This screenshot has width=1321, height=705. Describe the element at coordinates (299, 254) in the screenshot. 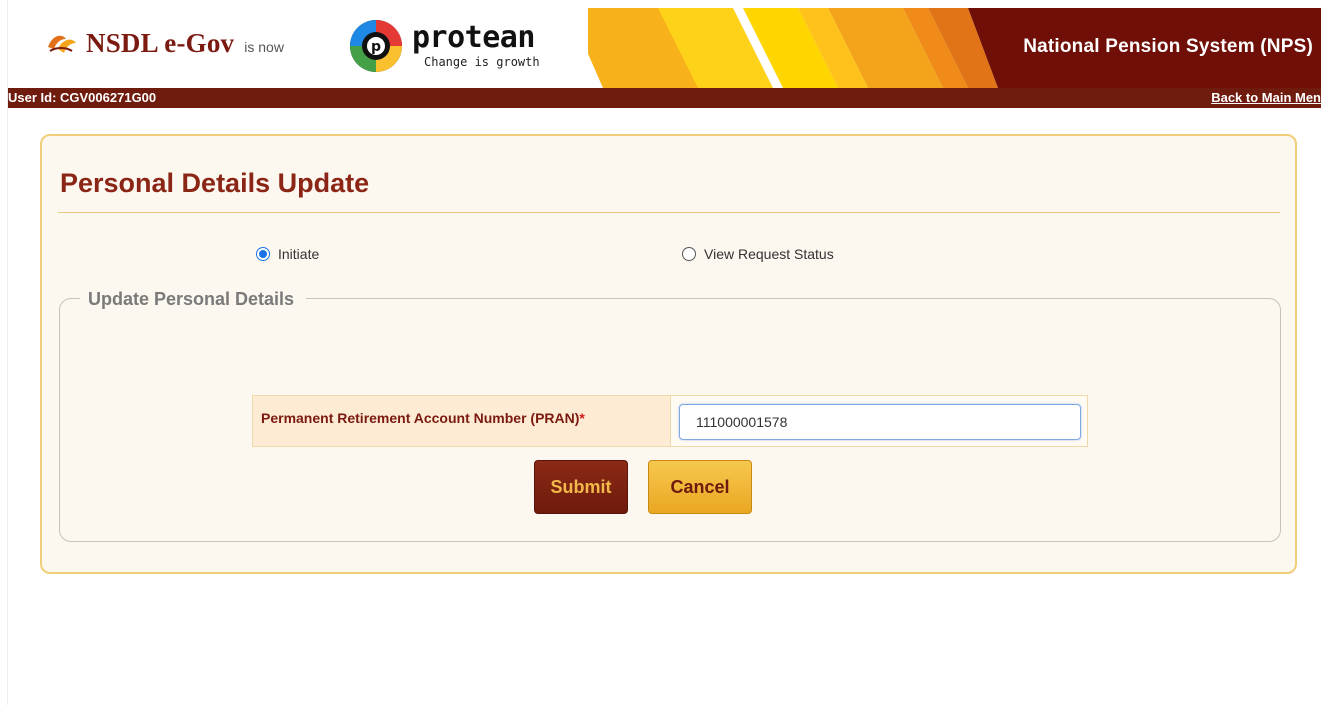

I see `radio-initiate-label: Initiate` at that location.